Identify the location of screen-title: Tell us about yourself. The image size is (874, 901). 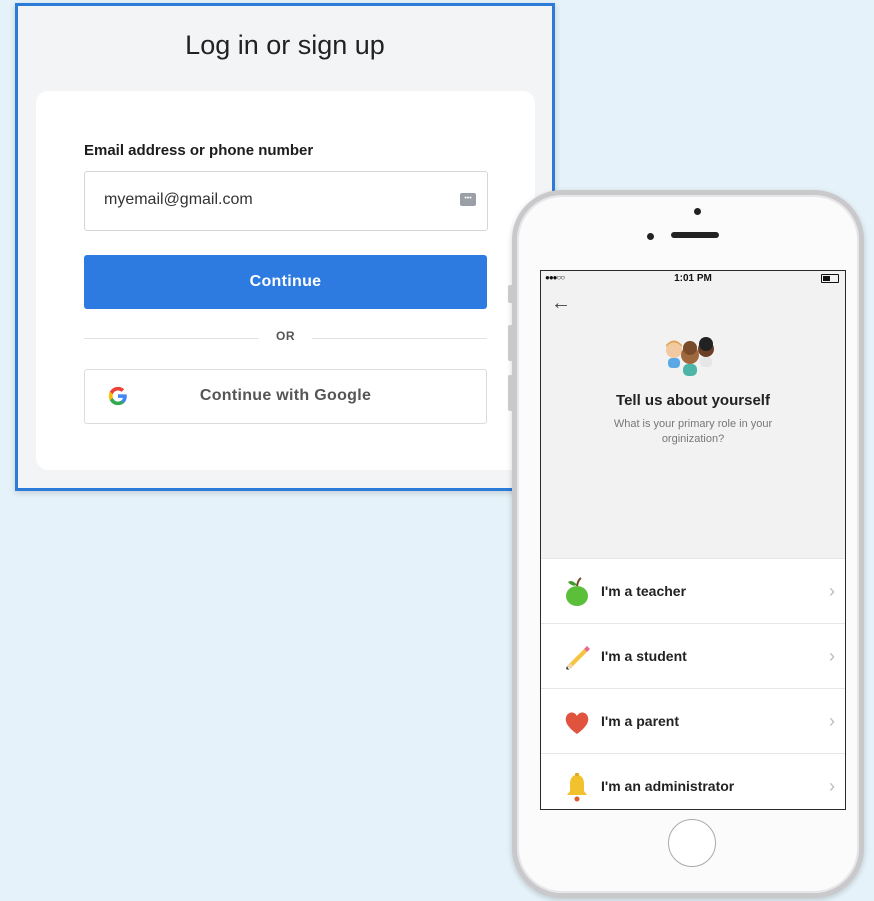
(693, 400).